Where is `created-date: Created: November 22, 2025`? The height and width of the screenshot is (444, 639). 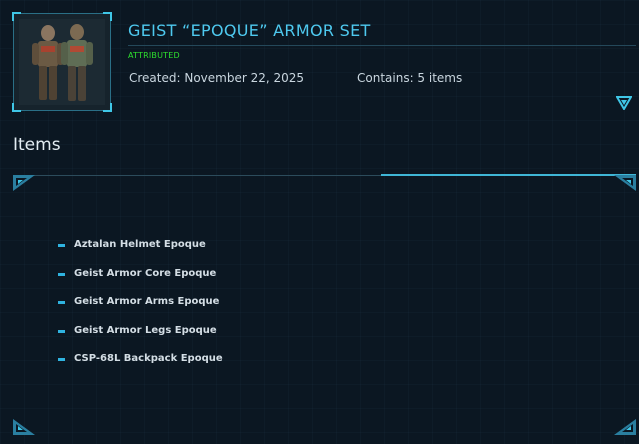 created-date: Created: November 22, 2025 is located at coordinates (217, 78).